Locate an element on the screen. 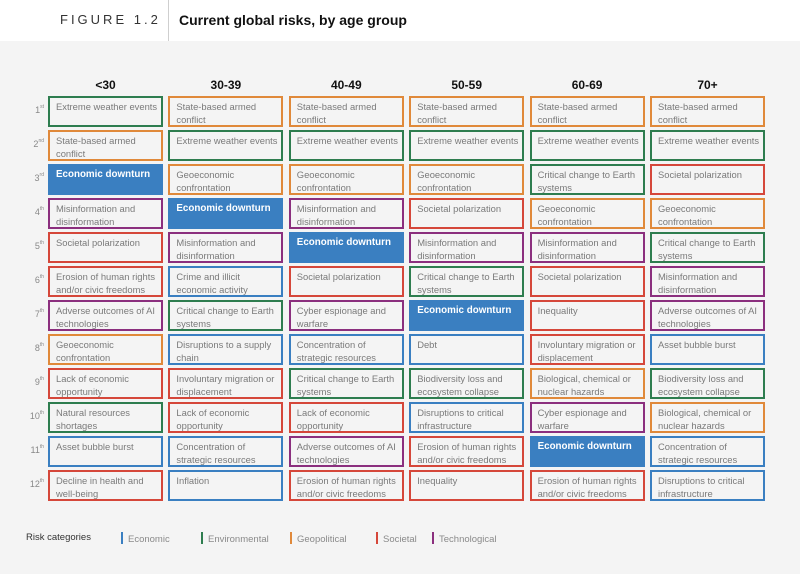 The height and width of the screenshot is (574, 800). rank-label: 12th is located at coordinates (36, 483).